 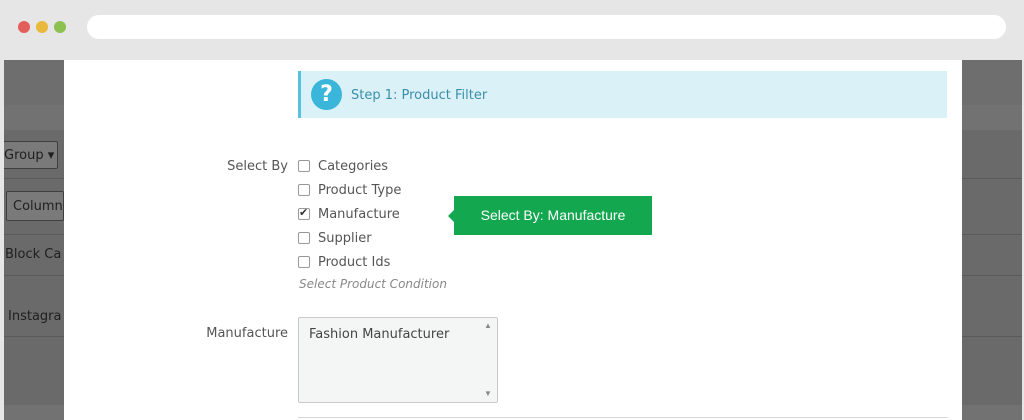 What do you see at coordinates (33, 254) in the screenshot?
I see `bg-row1-text: Block Ca` at bounding box center [33, 254].